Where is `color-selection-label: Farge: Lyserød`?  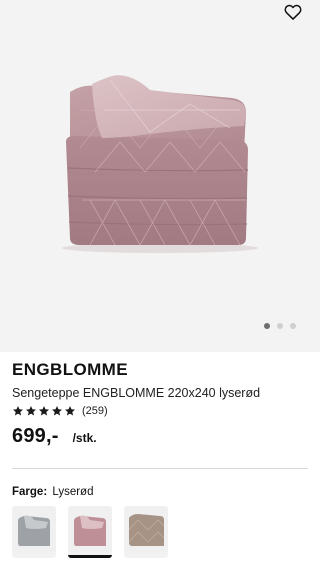 color-selection-label: Farge: Lyserød is located at coordinates (52, 492).